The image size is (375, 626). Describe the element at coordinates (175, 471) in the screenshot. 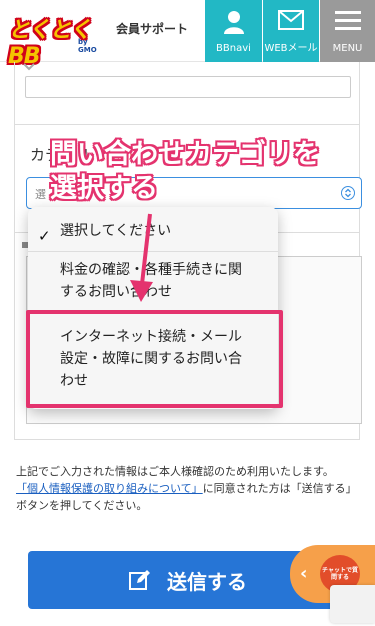

I see `notice-text: 上記でご入力された情報はご本人様確認のため利用いたします。` at that location.